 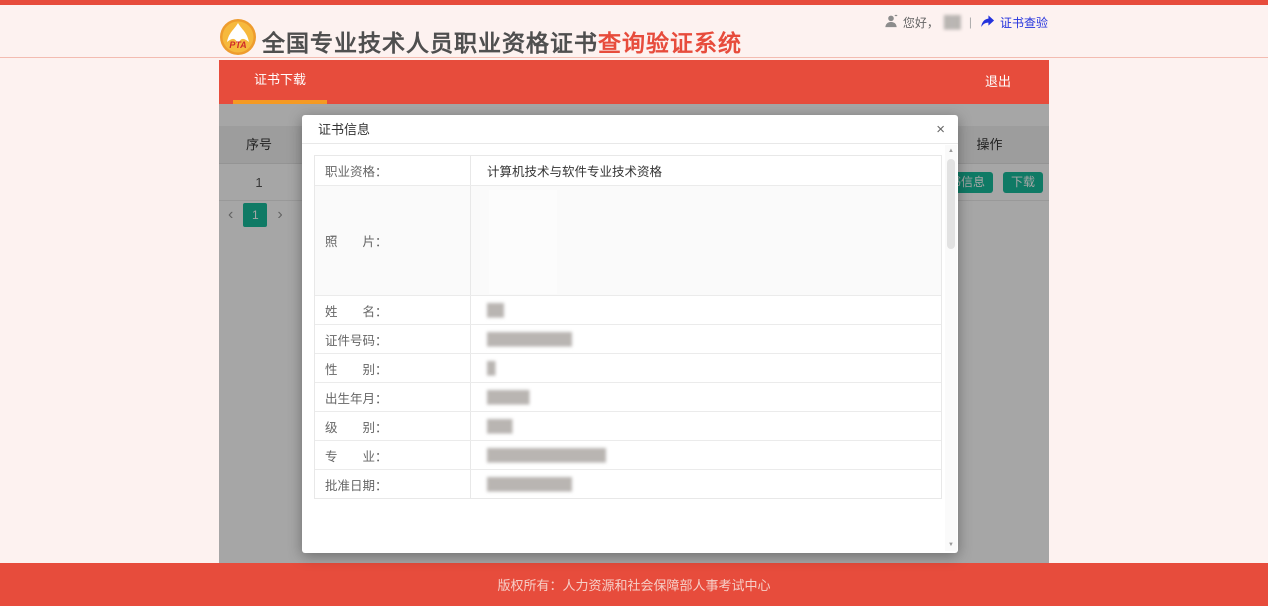 I want to click on scrollbar-thumb, so click(x=951, y=204).